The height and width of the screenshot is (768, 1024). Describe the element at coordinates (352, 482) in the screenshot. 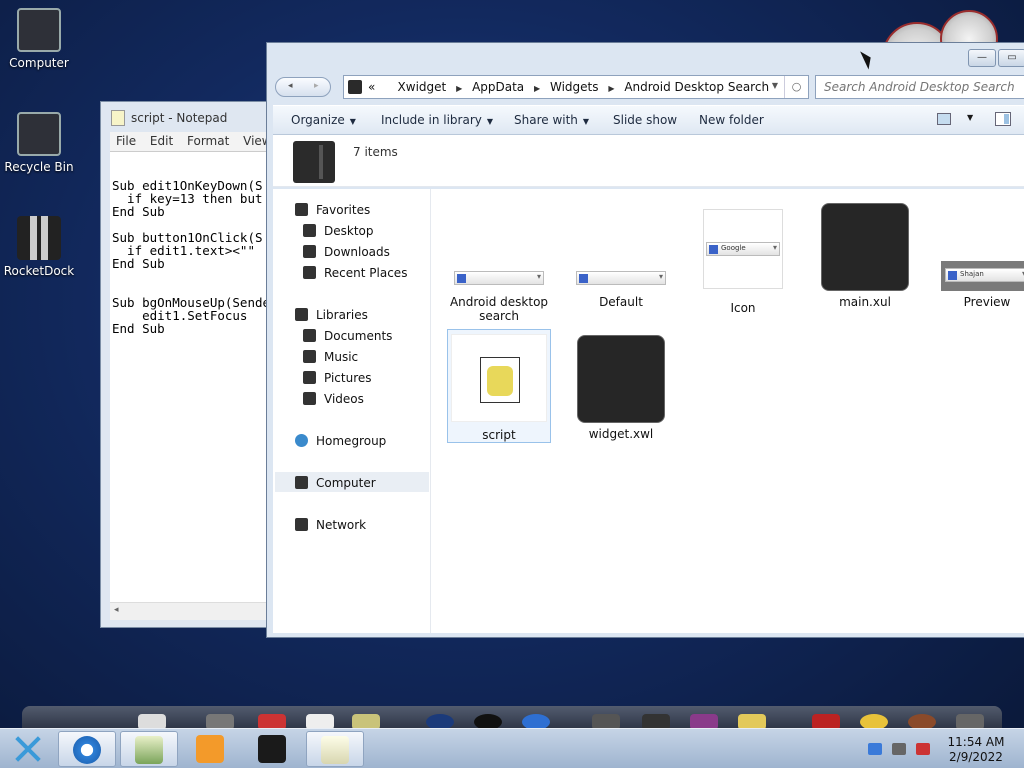

I see `nav-computer: Computer` at that location.